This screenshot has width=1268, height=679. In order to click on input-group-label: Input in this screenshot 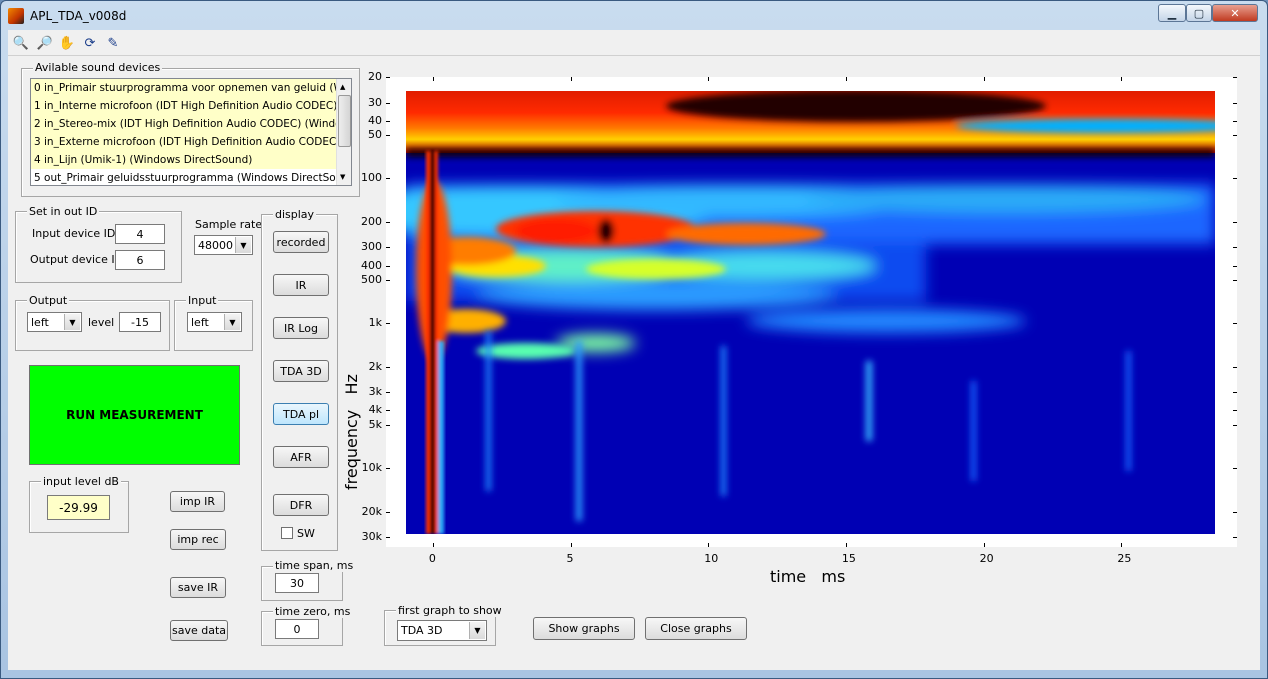, I will do `click(202, 300)`.